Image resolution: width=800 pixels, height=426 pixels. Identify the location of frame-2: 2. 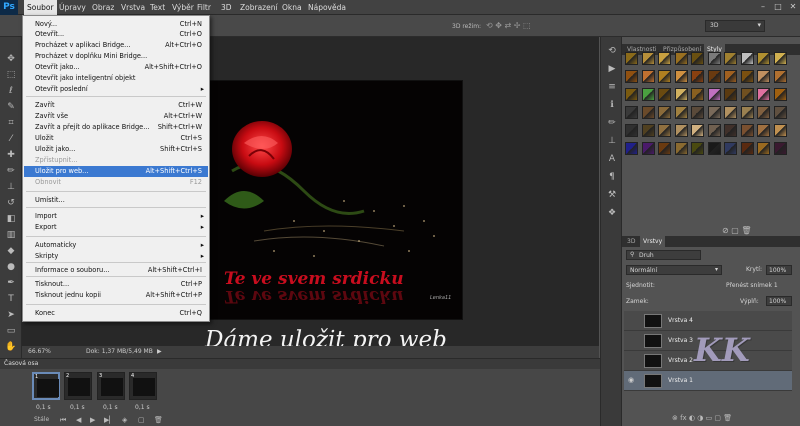
(78, 386).